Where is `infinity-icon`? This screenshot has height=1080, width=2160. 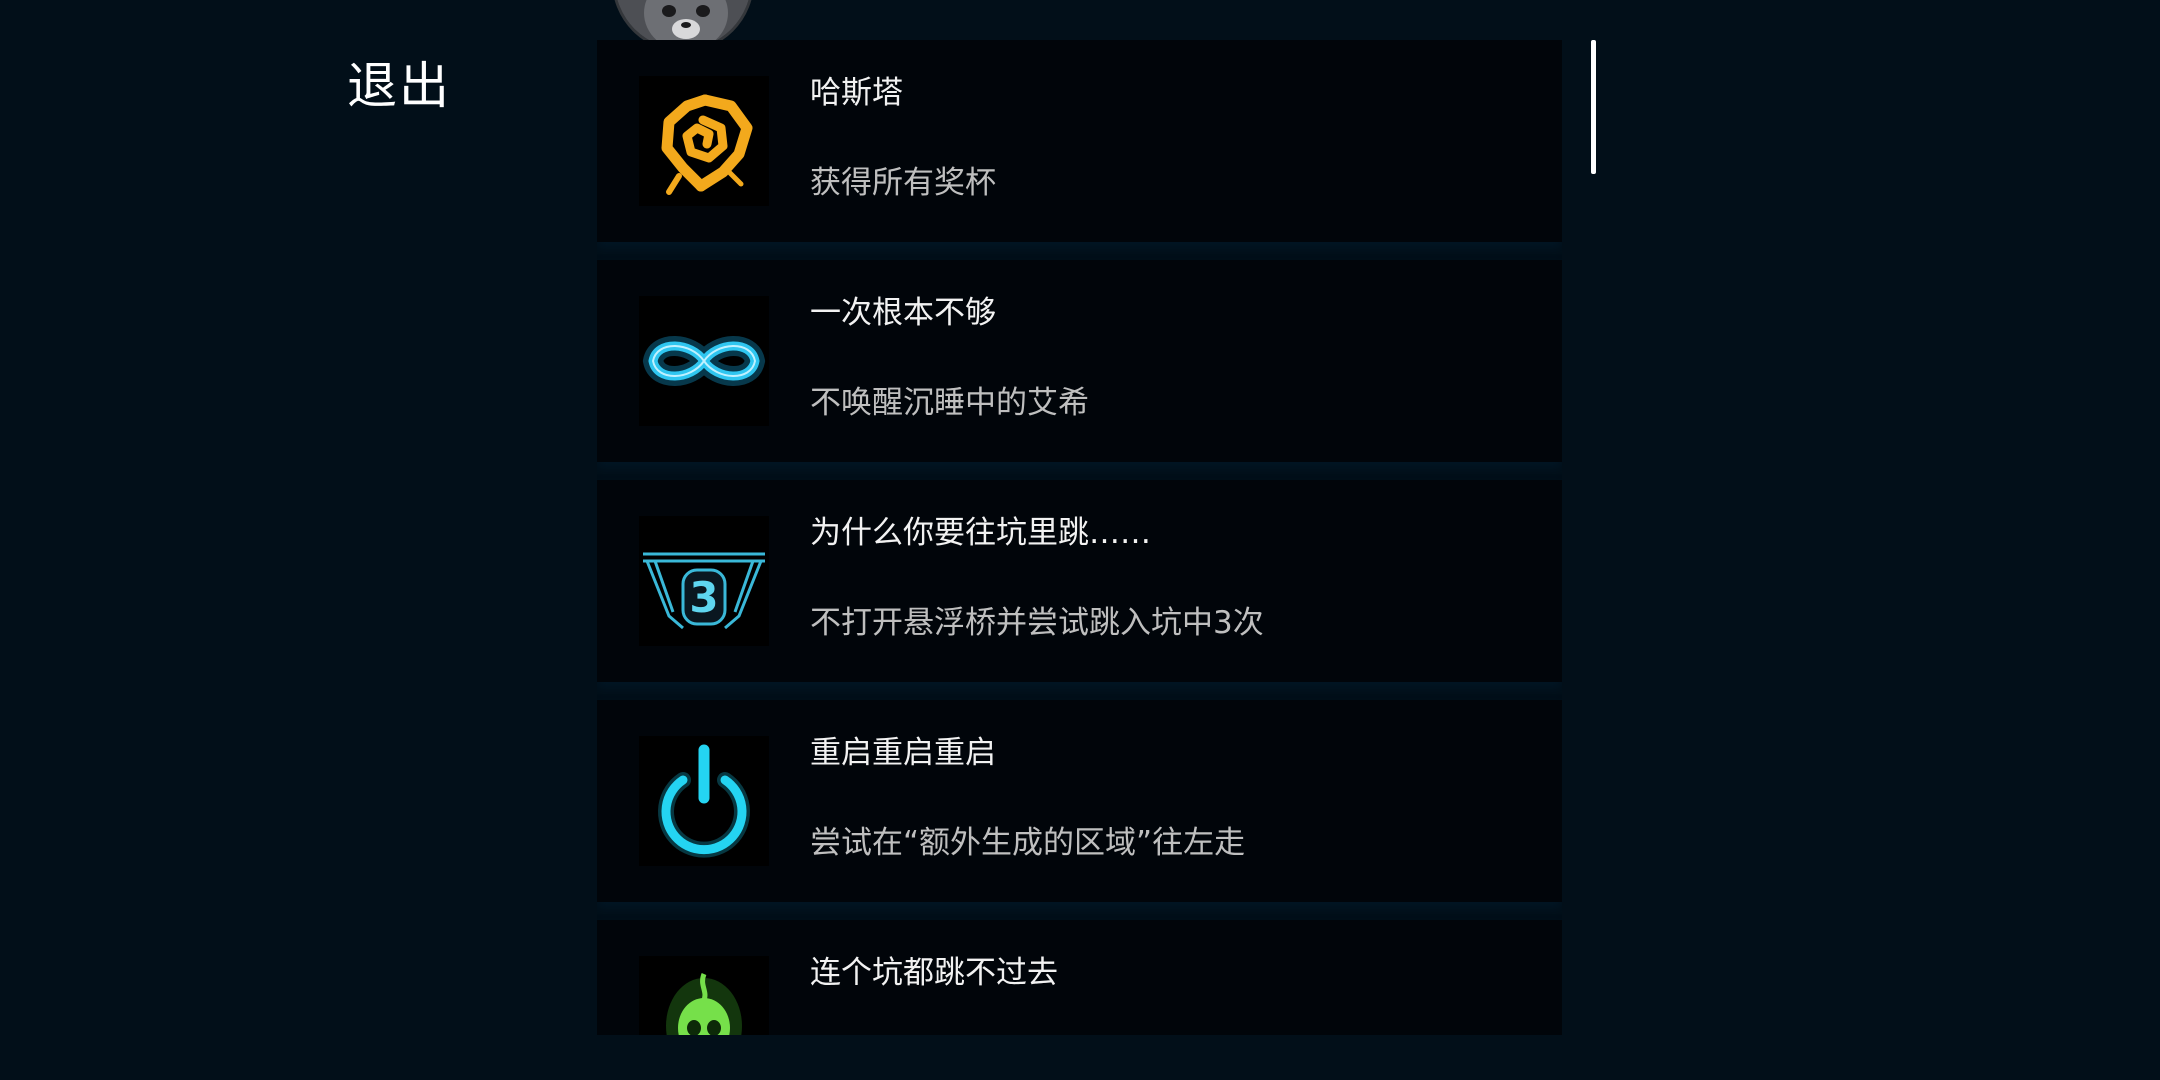
infinity-icon is located at coordinates (704, 361).